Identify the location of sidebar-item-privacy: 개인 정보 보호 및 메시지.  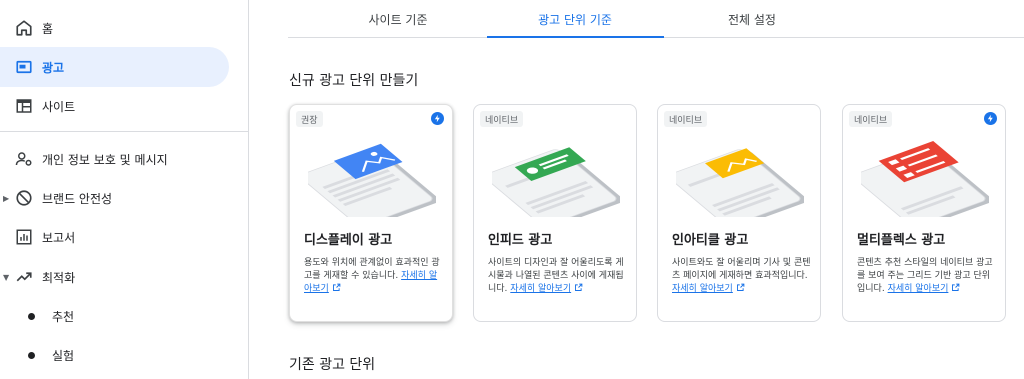
(124, 159).